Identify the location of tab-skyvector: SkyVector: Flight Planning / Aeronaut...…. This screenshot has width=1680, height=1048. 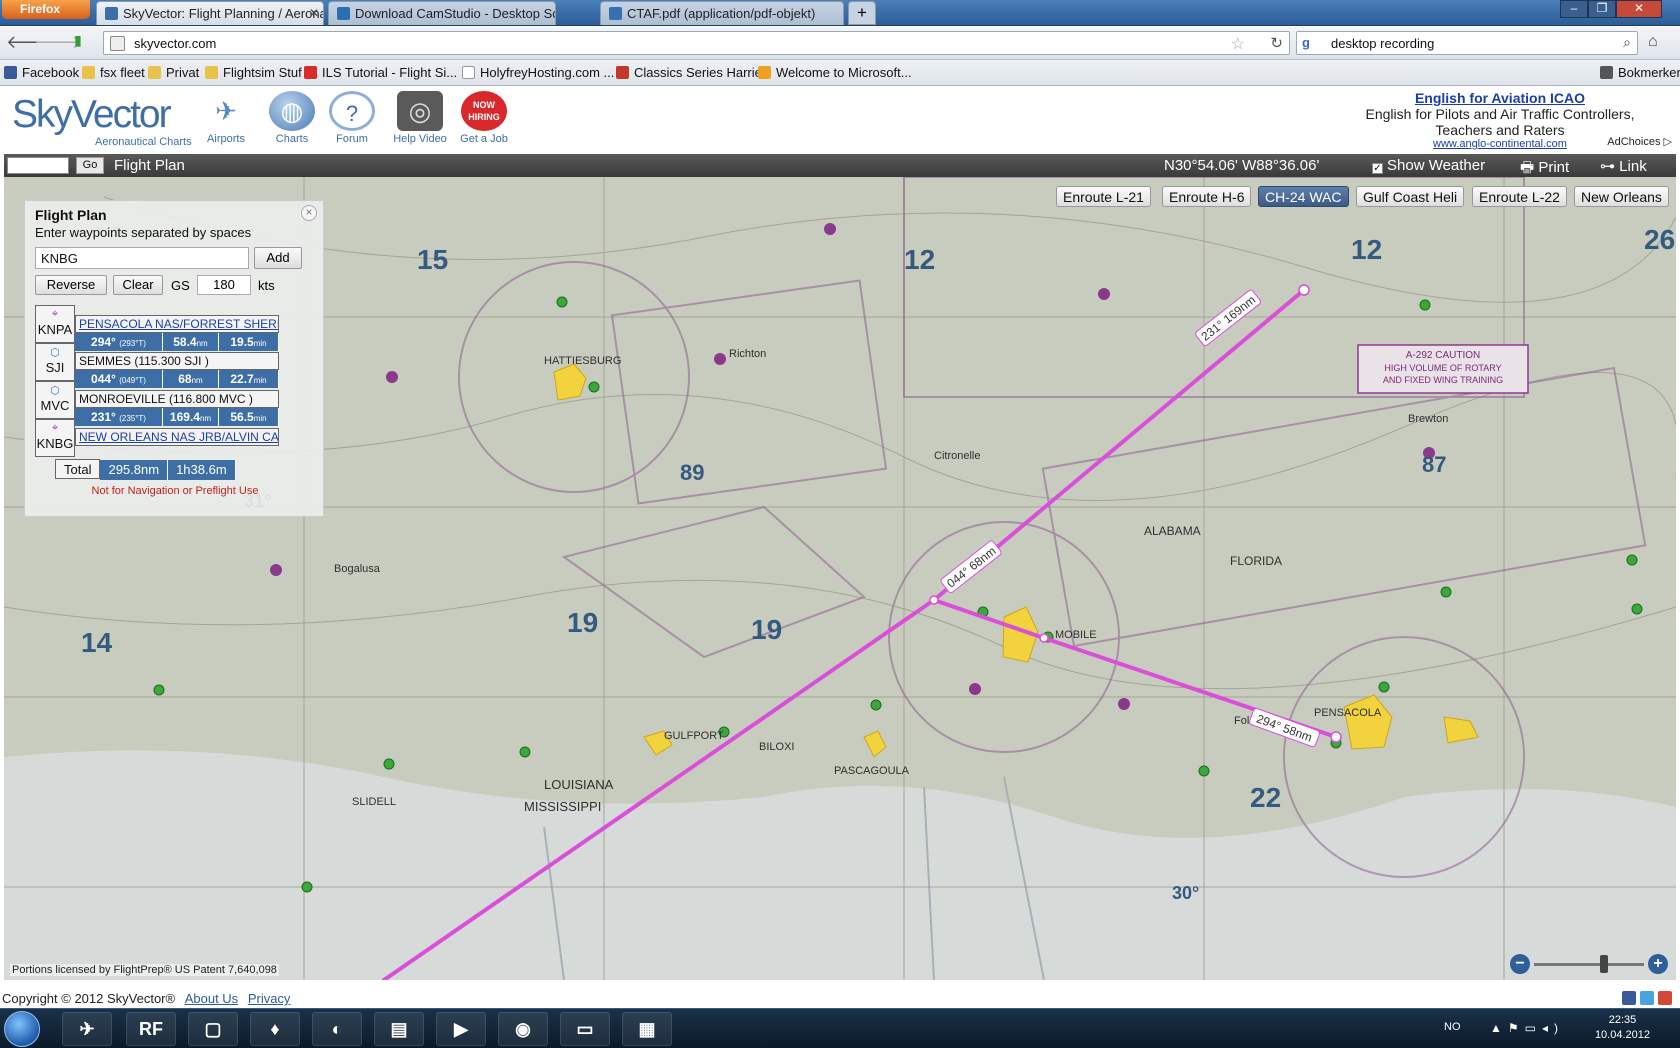
(210, 13).